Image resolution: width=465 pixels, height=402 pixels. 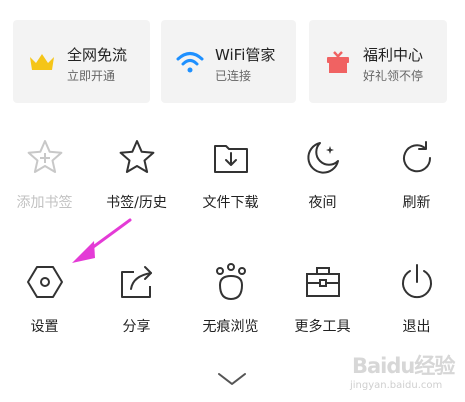 I want to click on grid-item-label: 更多工具, so click(x=322, y=327).